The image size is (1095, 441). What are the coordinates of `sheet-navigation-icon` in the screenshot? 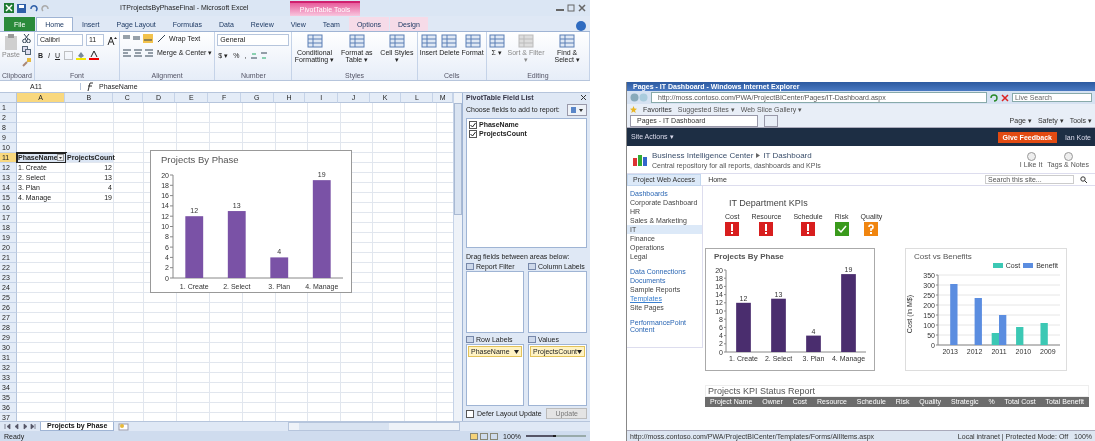 It's located at (20, 426).